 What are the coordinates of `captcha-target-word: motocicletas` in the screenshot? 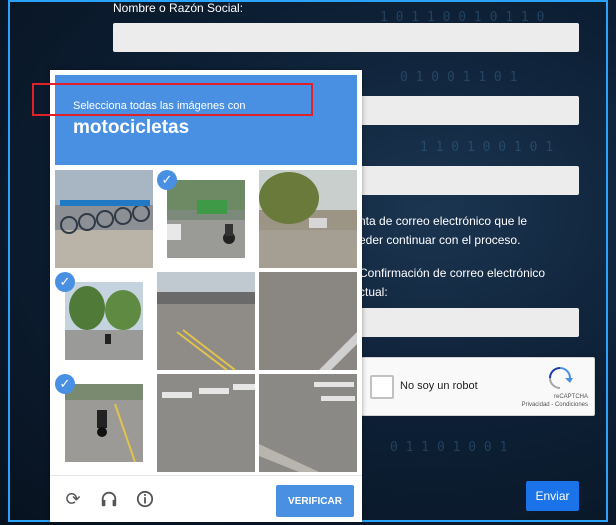 It's located at (131, 127).